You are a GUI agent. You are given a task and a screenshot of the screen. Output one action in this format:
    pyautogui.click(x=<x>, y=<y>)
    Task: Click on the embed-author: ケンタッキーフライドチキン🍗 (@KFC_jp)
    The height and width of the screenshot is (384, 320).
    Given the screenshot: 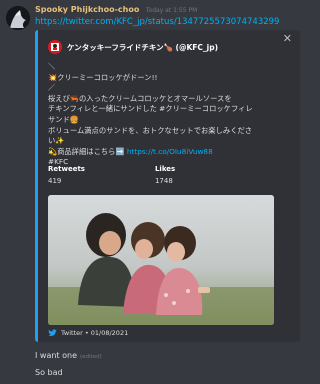 What is the action you would take?
    pyautogui.click(x=133, y=47)
    